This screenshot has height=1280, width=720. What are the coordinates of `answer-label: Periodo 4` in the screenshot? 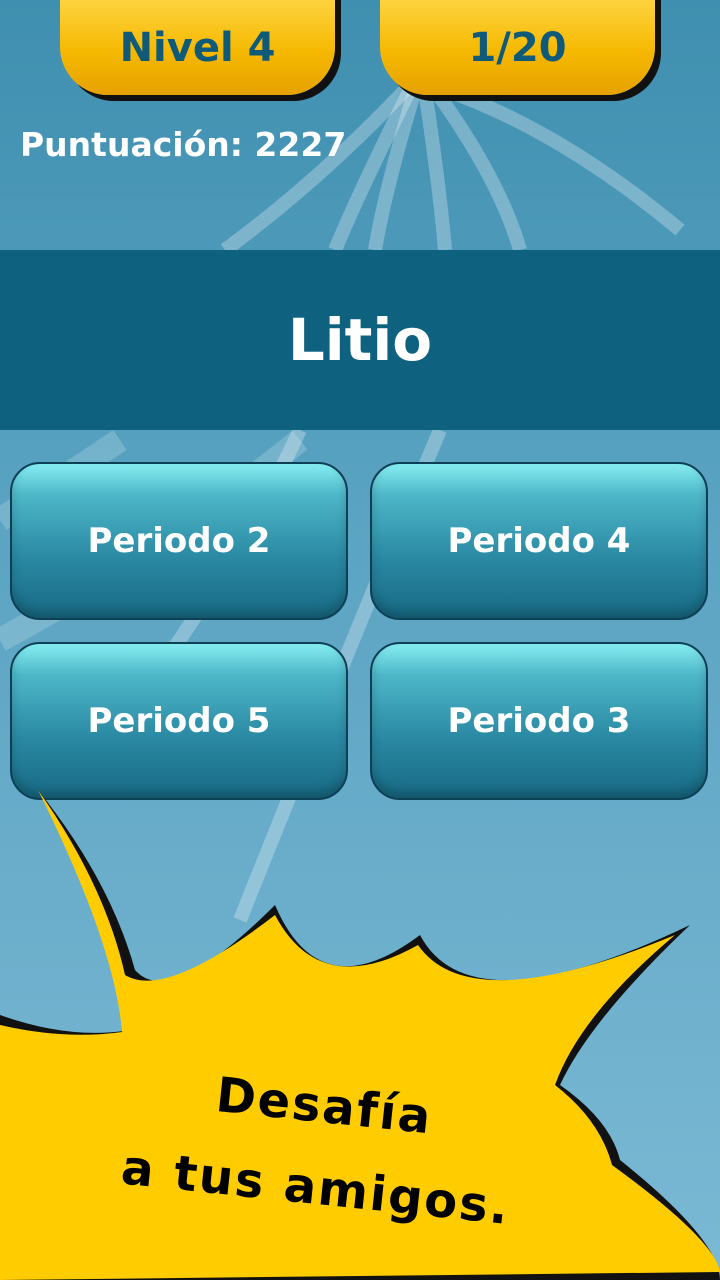 It's located at (539, 541).